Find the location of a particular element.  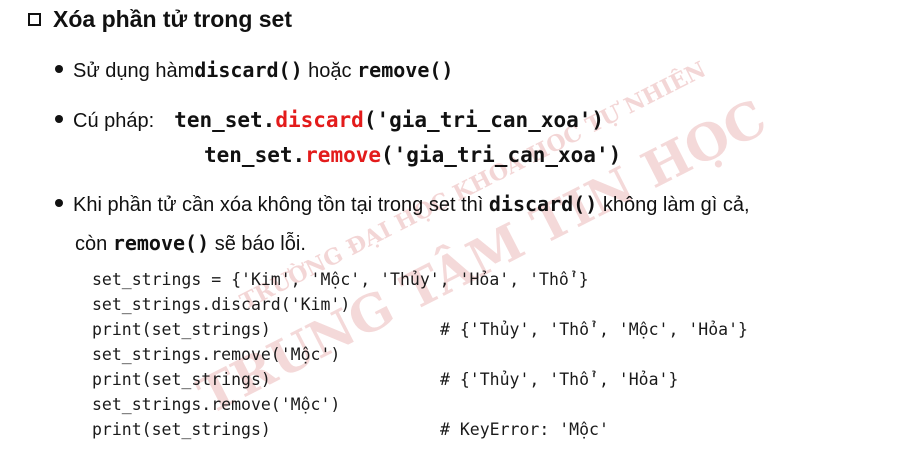

title-text: Xóa phần tử trong set is located at coordinates (172, 19).